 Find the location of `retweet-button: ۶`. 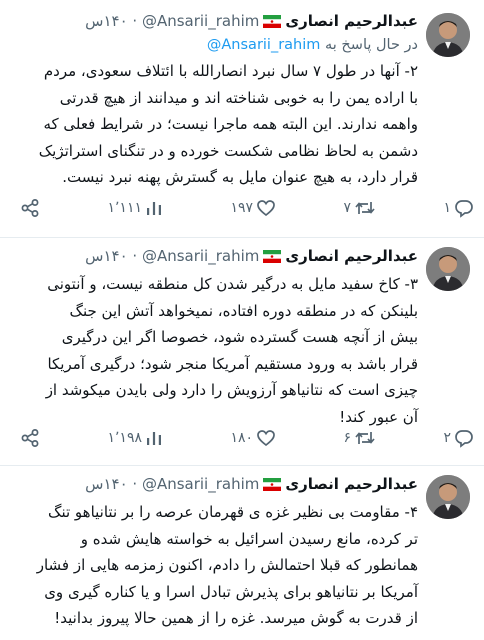

retweet-button: ۶ is located at coordinates (359, 438).